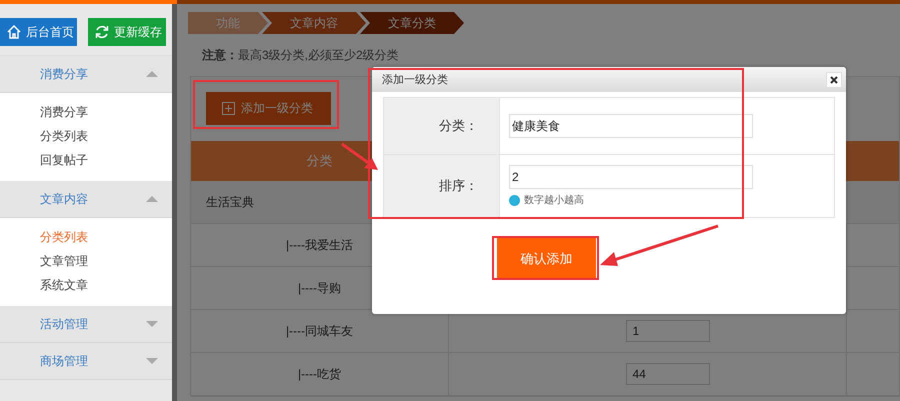  I want to click on menu-item: 回复帖子, so click(86, 160).